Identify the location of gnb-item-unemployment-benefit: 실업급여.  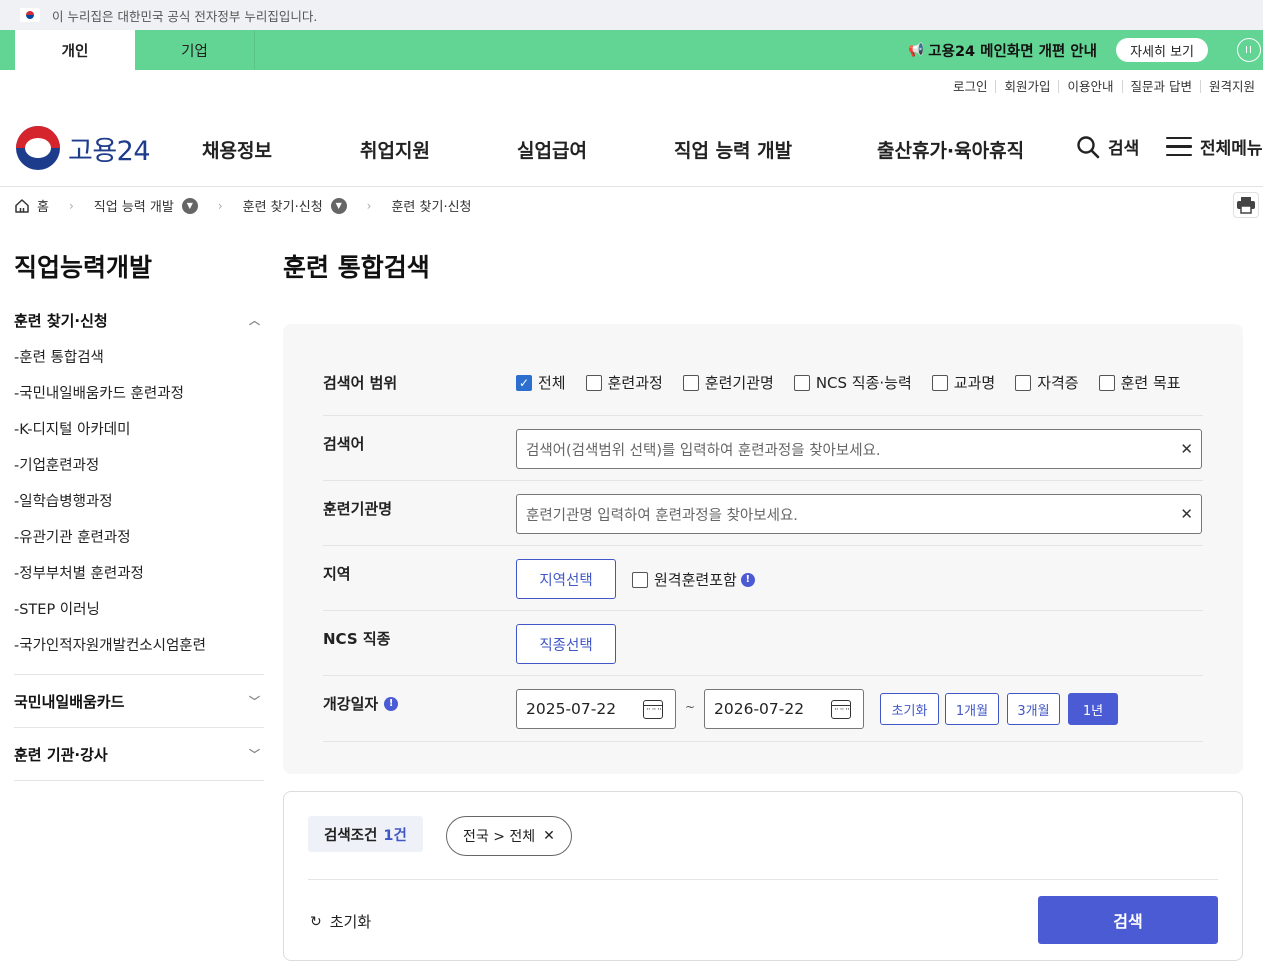
(552, 149).